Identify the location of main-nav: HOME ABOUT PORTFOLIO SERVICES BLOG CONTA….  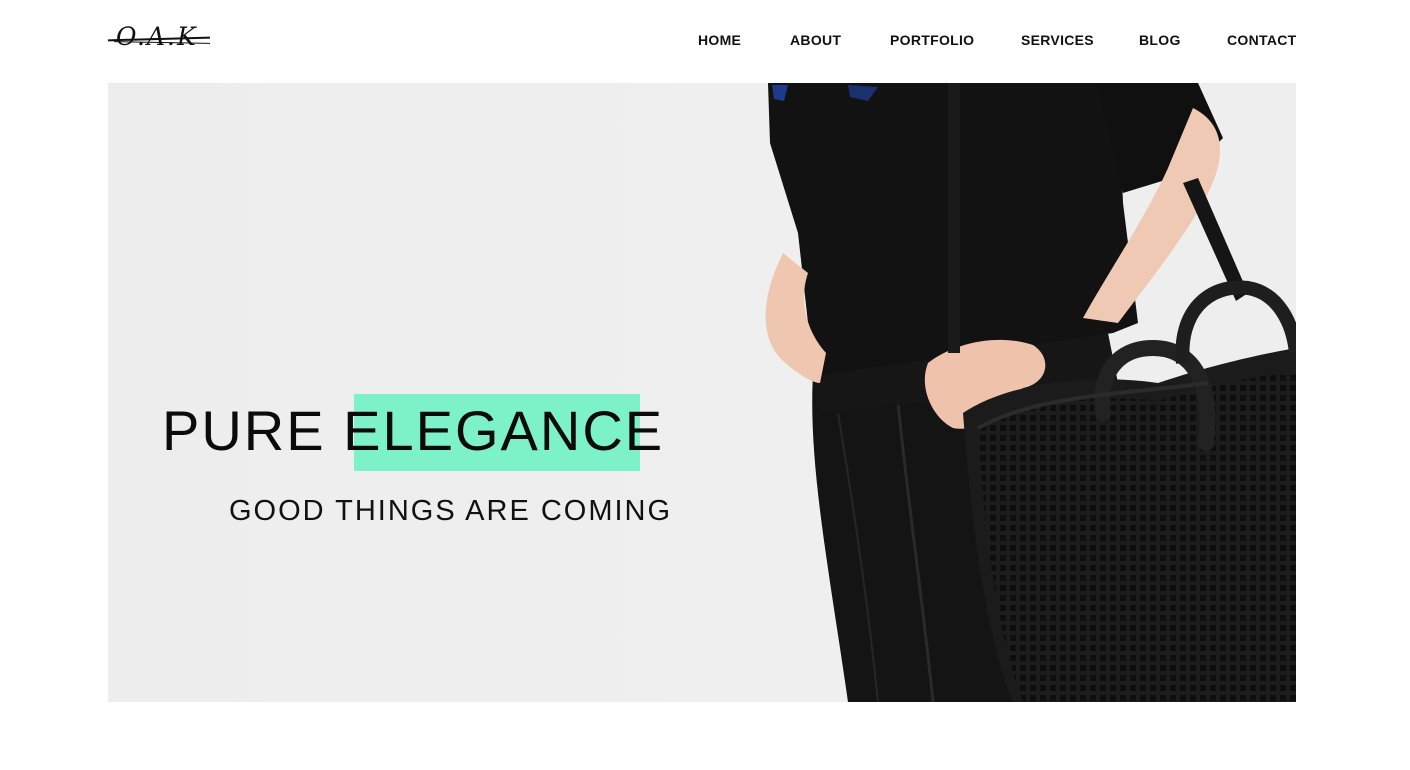
(705, 42).